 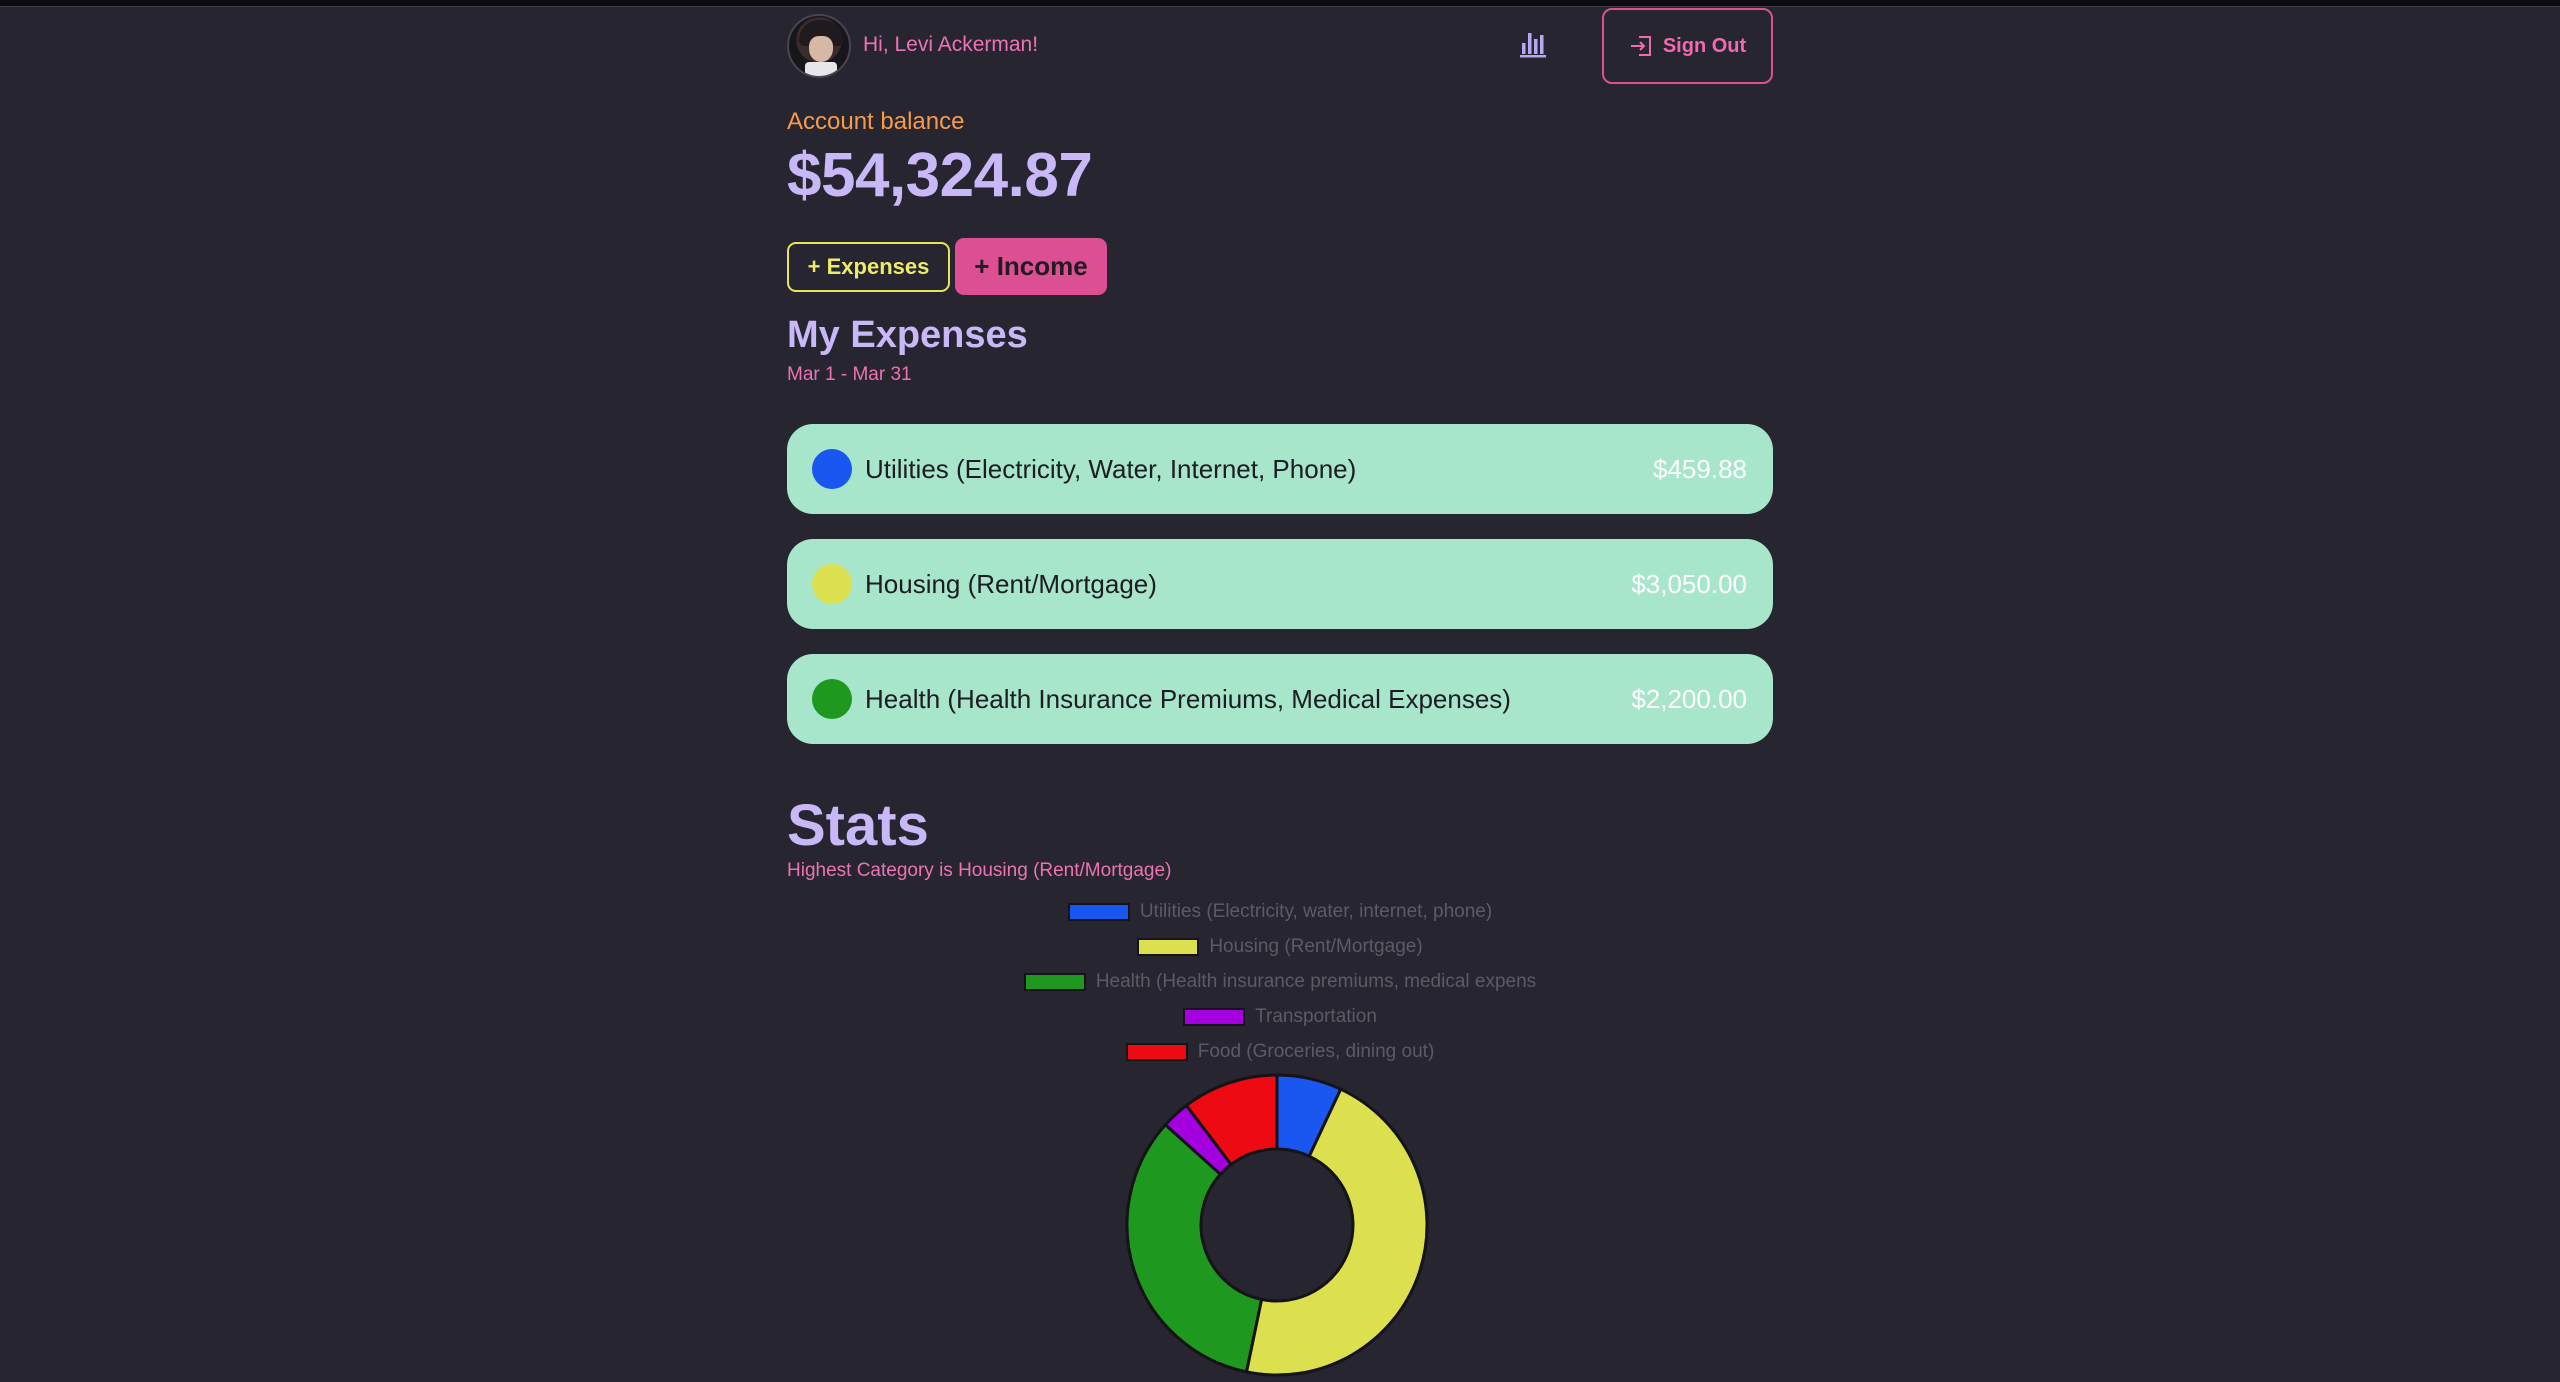 What do you see at coordinates (868, 267) in the screenshot?
I see `add-expenses-button: + Expenses` at bounding box center [868, 267].